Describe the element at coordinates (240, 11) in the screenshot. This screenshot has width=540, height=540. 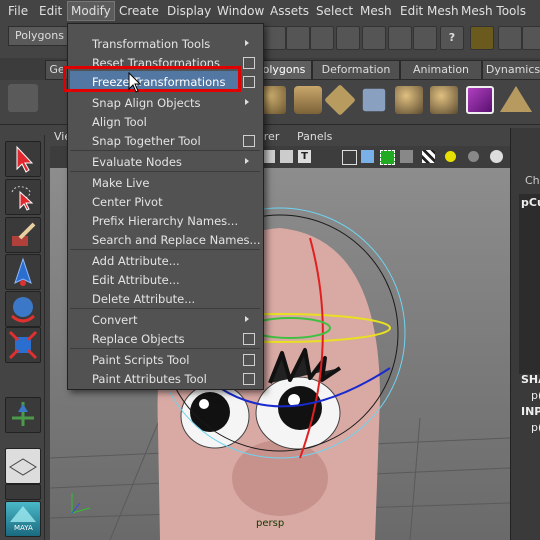
I see `menu-window: Window` at that location.